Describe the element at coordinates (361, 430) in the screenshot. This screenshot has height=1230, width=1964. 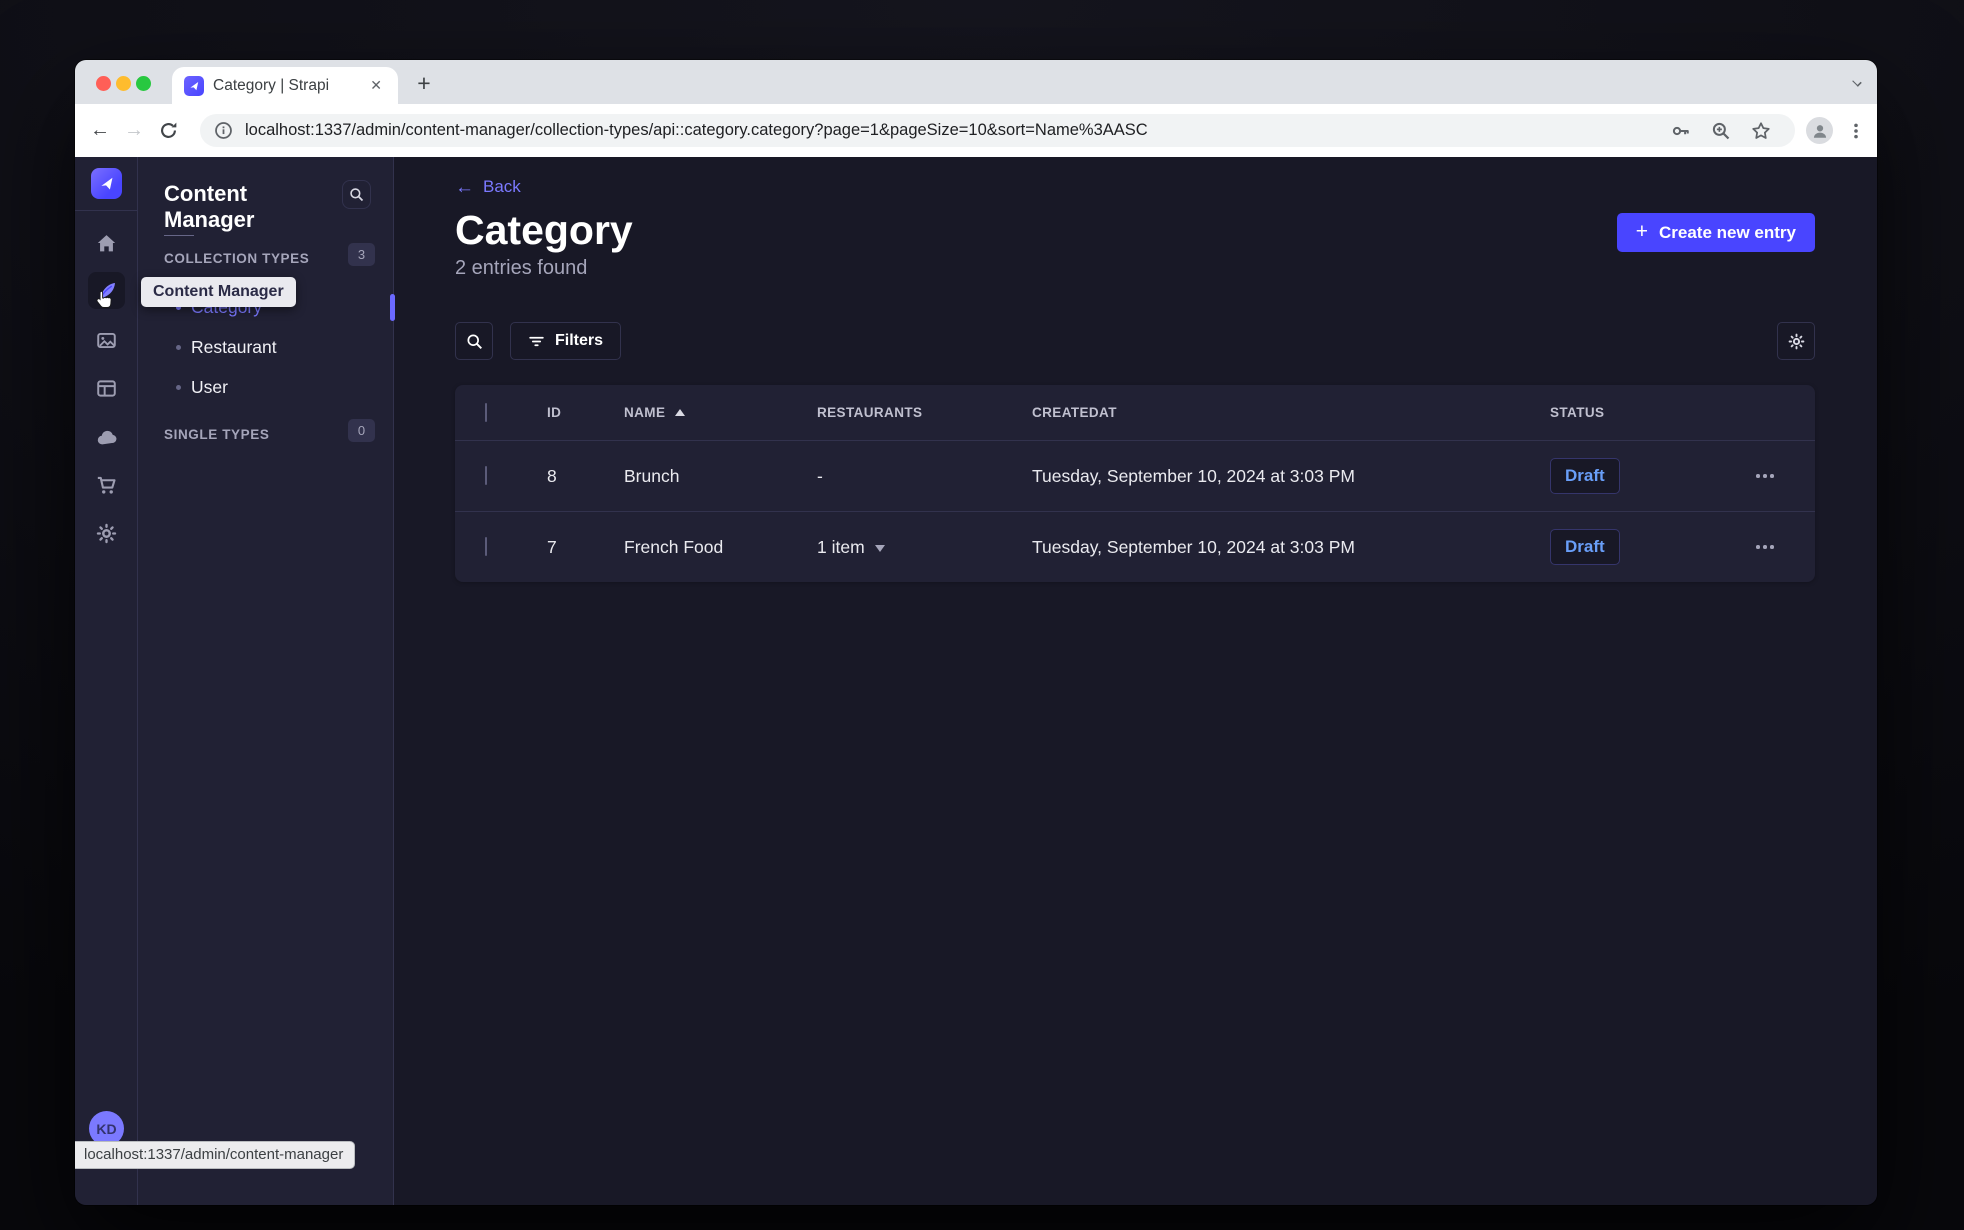
I see `single-types-count-badge: 0` at that location.